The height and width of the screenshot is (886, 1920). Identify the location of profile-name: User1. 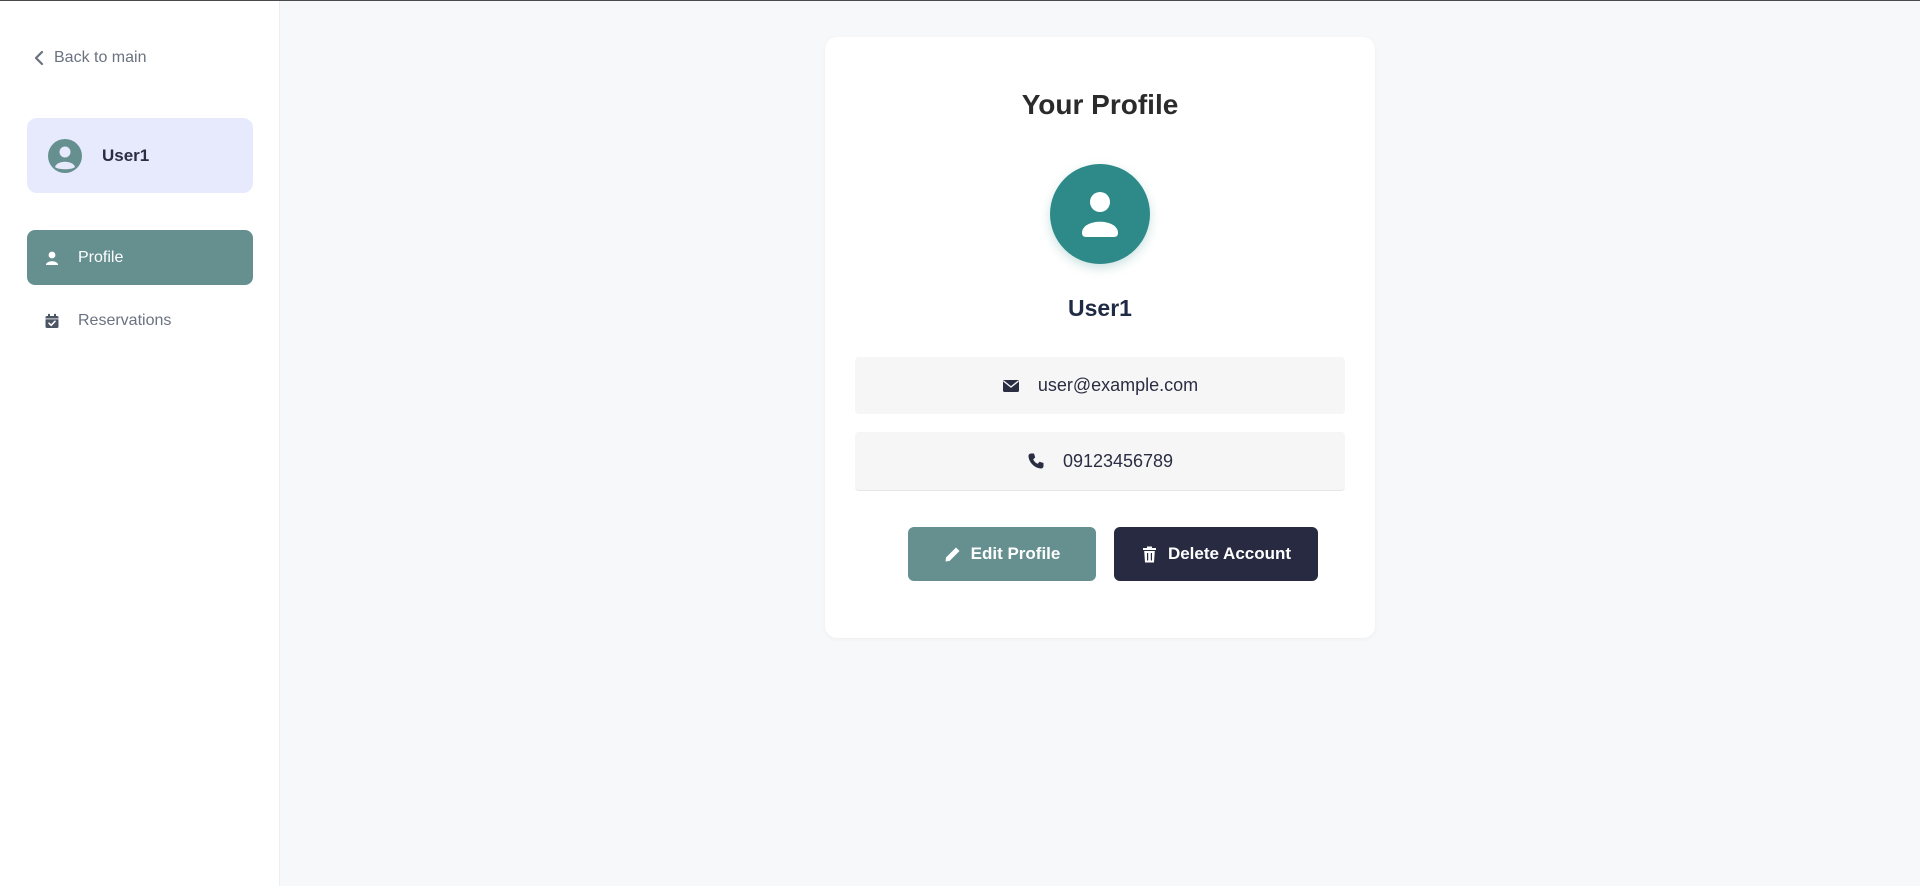
(1100, 308).